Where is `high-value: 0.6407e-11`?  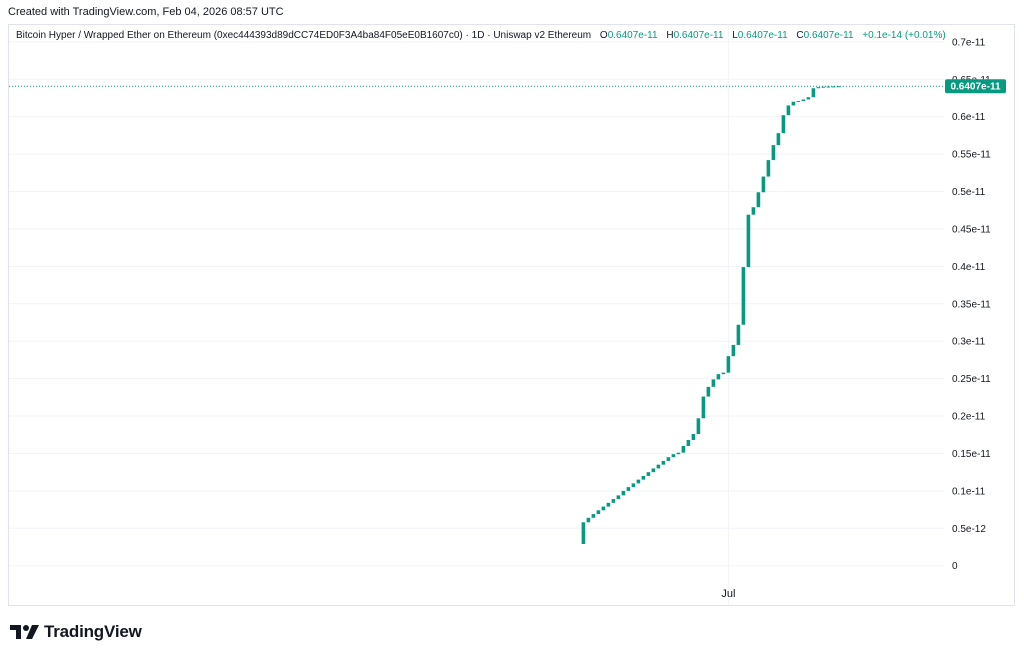
high-value: 0.6407e-11 is located at coordinates (698, 35).